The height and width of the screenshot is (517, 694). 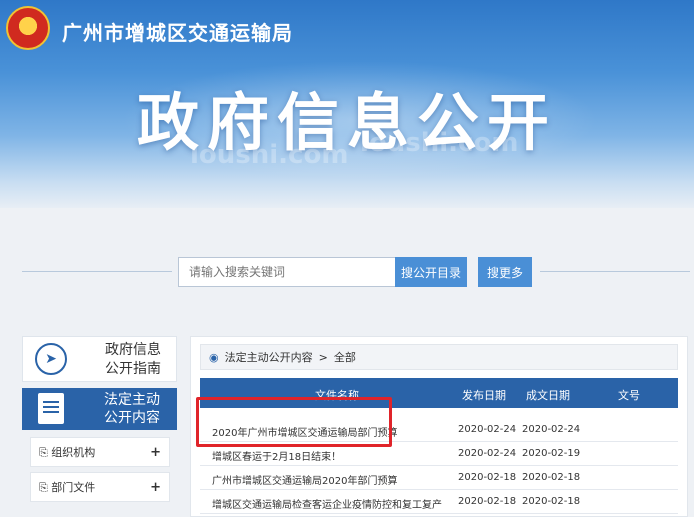 What do you see at coordinates (344, 357) in the screenshot?
I see `breadcrumb-current: 全部` at bounding box center [344, 357].